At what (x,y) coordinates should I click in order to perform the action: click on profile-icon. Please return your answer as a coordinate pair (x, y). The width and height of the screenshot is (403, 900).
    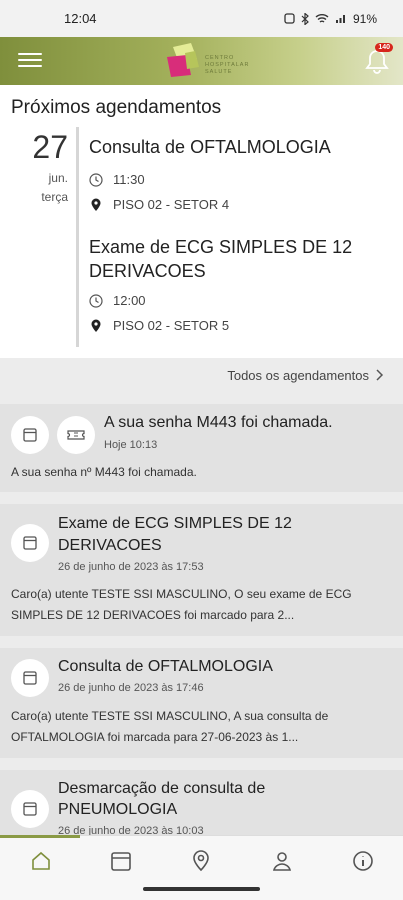
    Looking at the image, I should click on (282, 861).